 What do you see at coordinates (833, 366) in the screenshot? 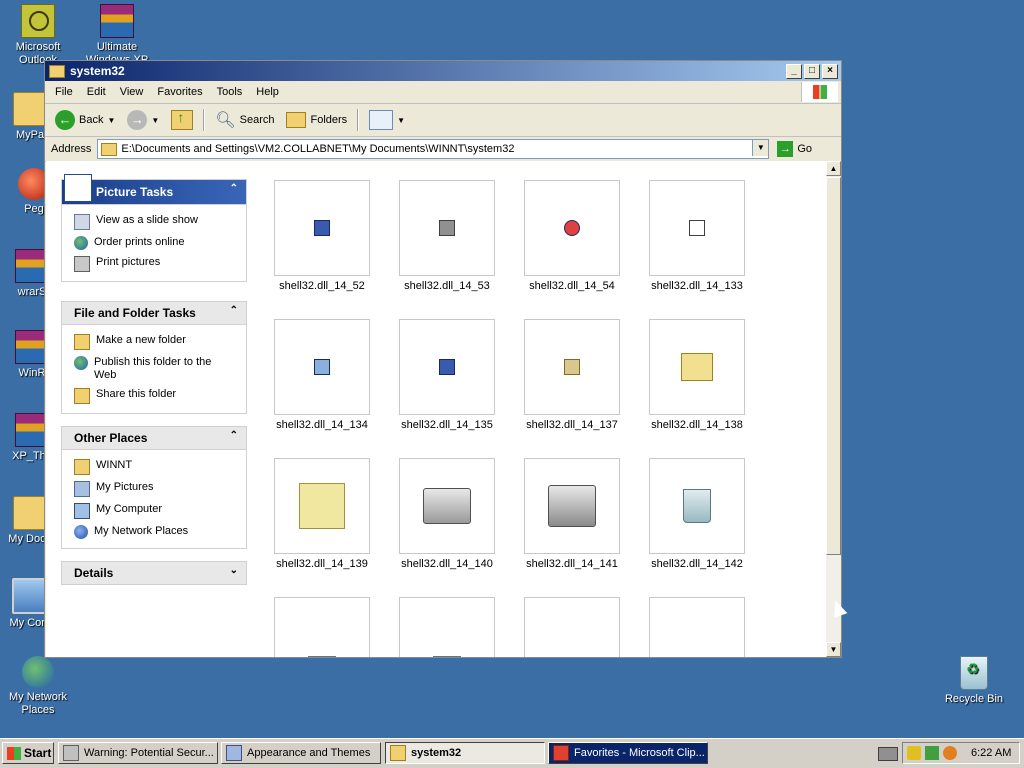
I see `scrollbar-thumb` at bounding box center [833, 366].